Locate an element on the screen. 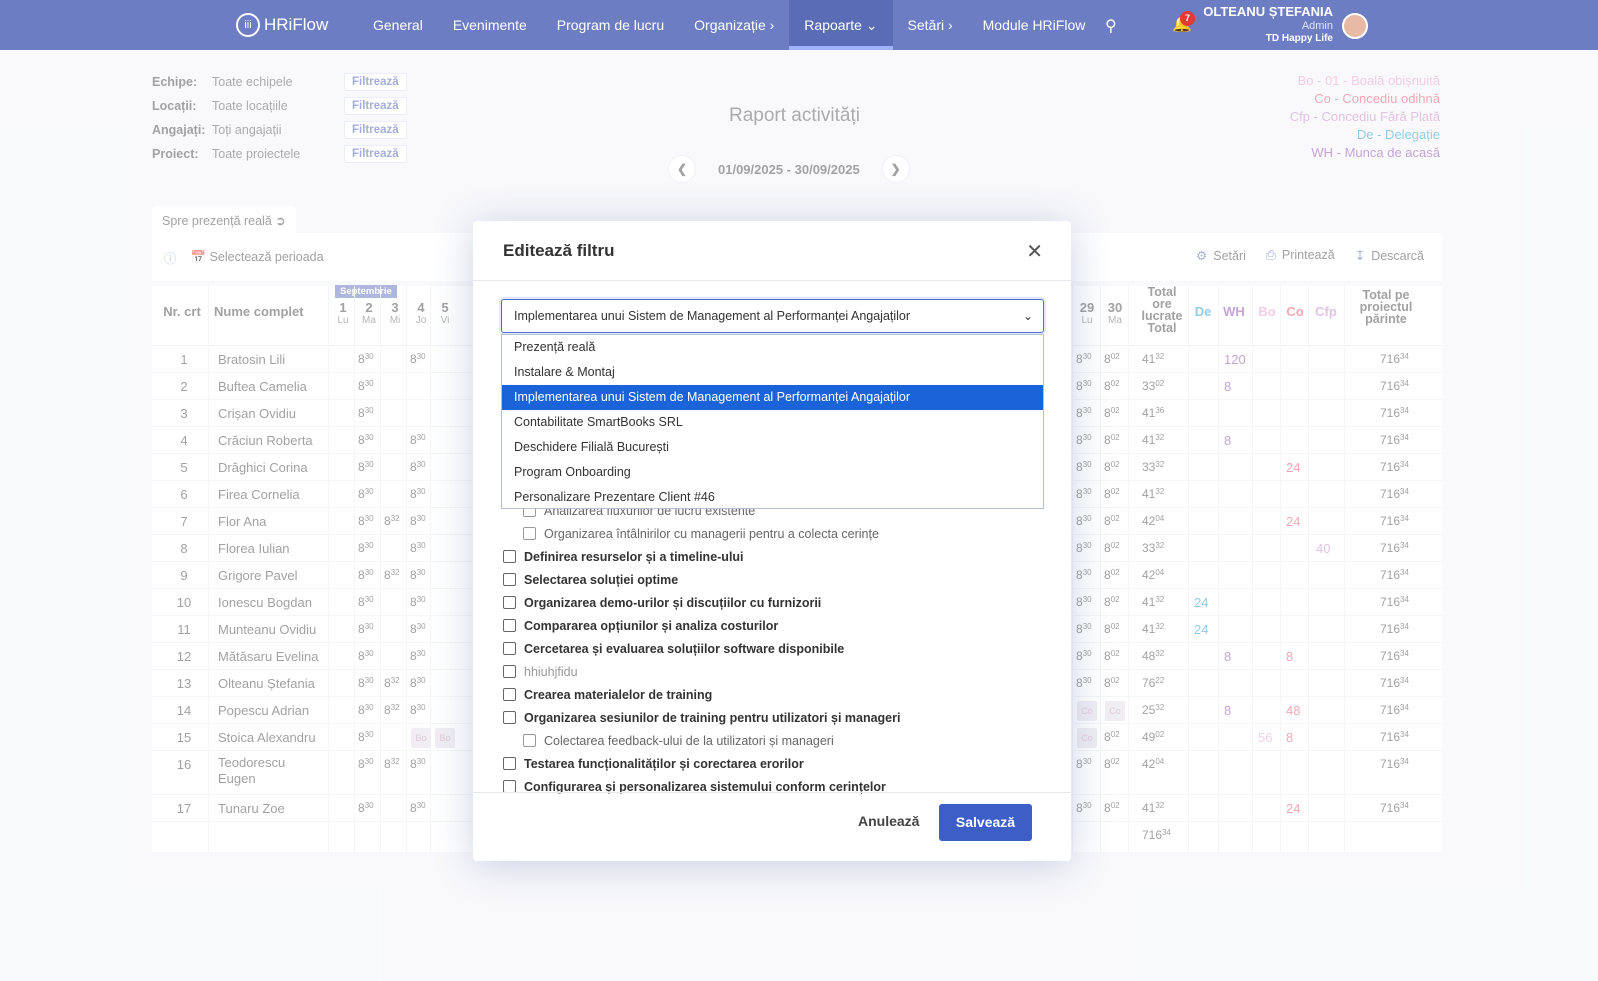 The height and width of the screenshot is (981, 1598). nav-general: General is located at coordinates (398, 25).